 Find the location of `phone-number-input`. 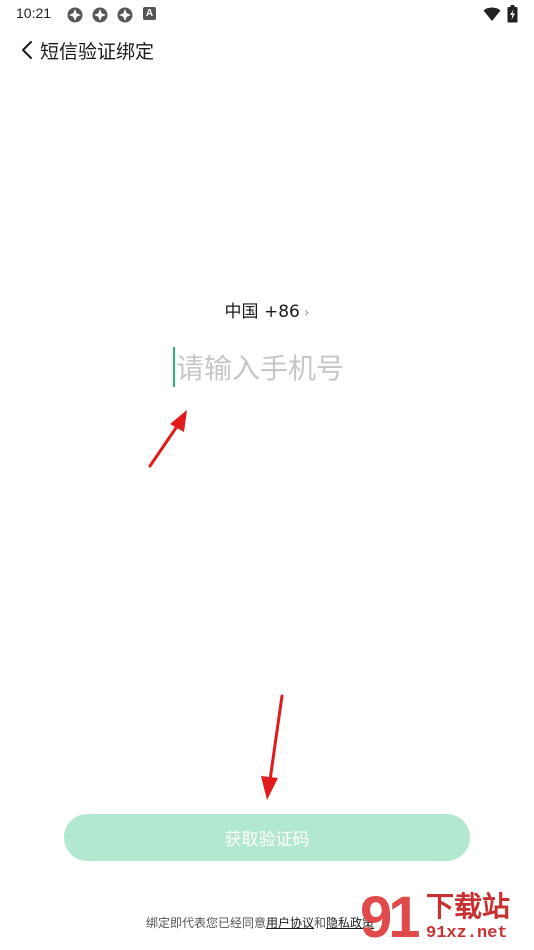

phone-number-input is located at coordinates (273, 368).